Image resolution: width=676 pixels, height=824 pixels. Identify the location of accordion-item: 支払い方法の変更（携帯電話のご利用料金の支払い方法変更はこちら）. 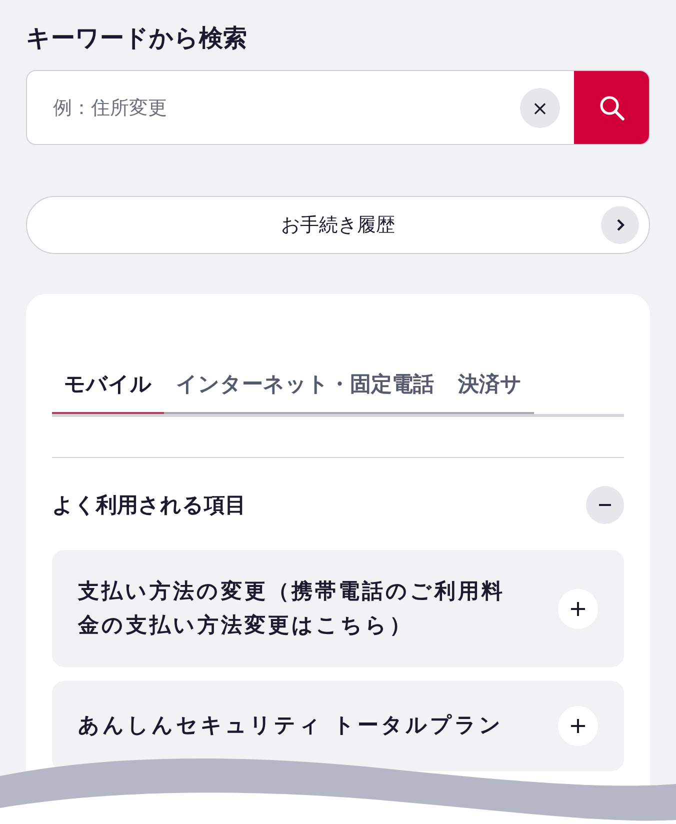
(338, 609).